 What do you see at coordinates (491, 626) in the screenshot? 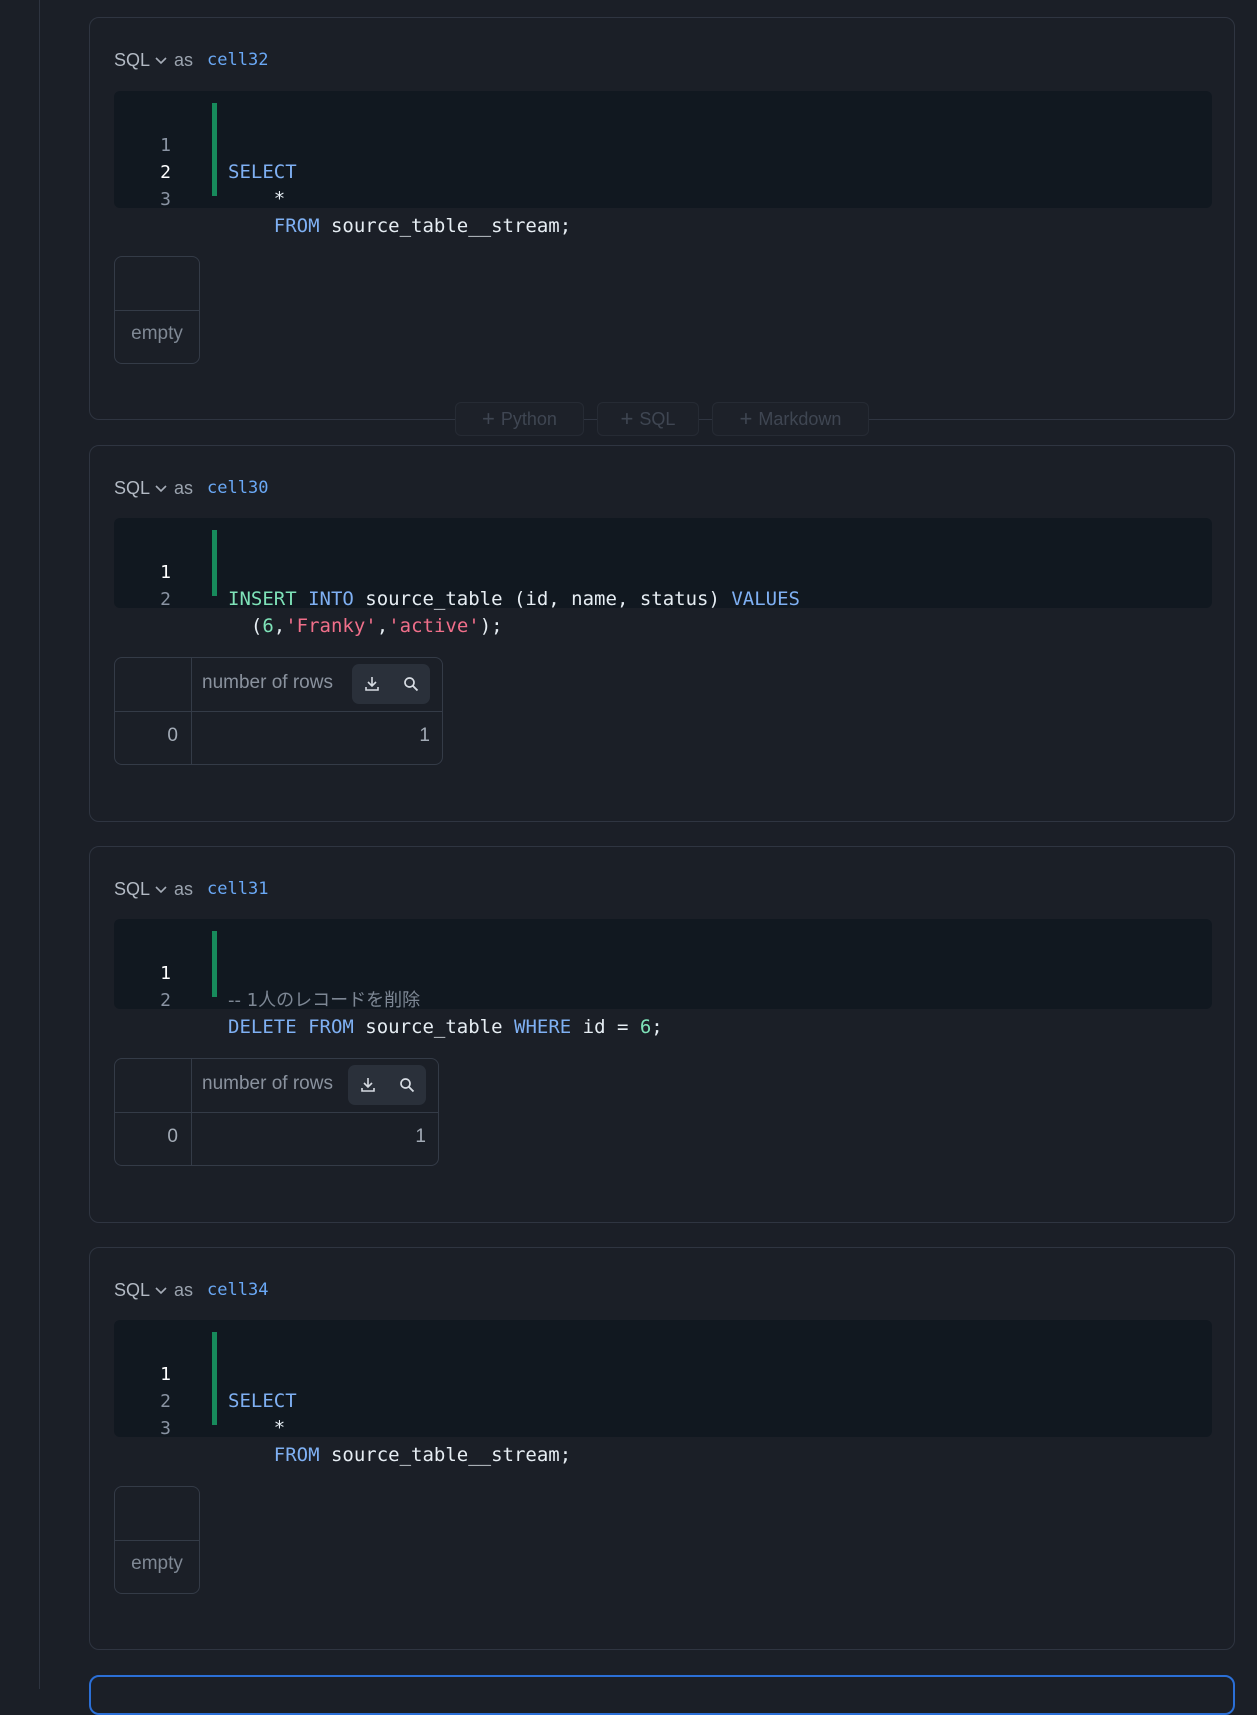
I see `code-token: );` at bounding box center [491, 626].